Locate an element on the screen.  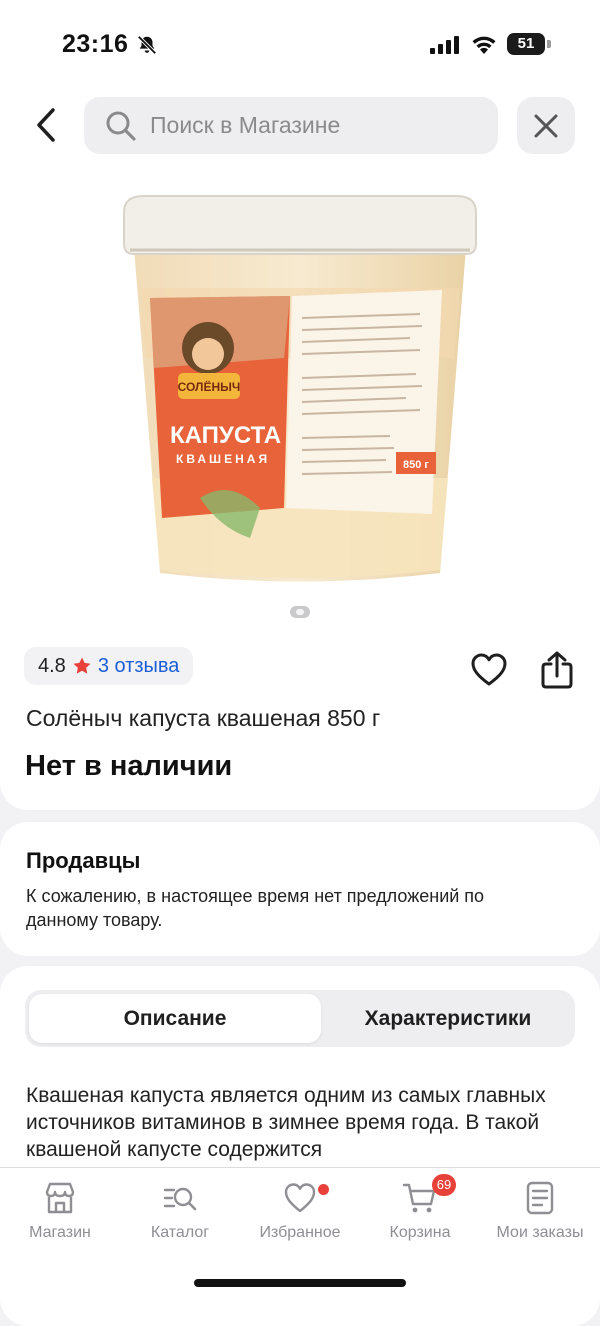
catalog-search-icon is located at coordinates (180, 1199).